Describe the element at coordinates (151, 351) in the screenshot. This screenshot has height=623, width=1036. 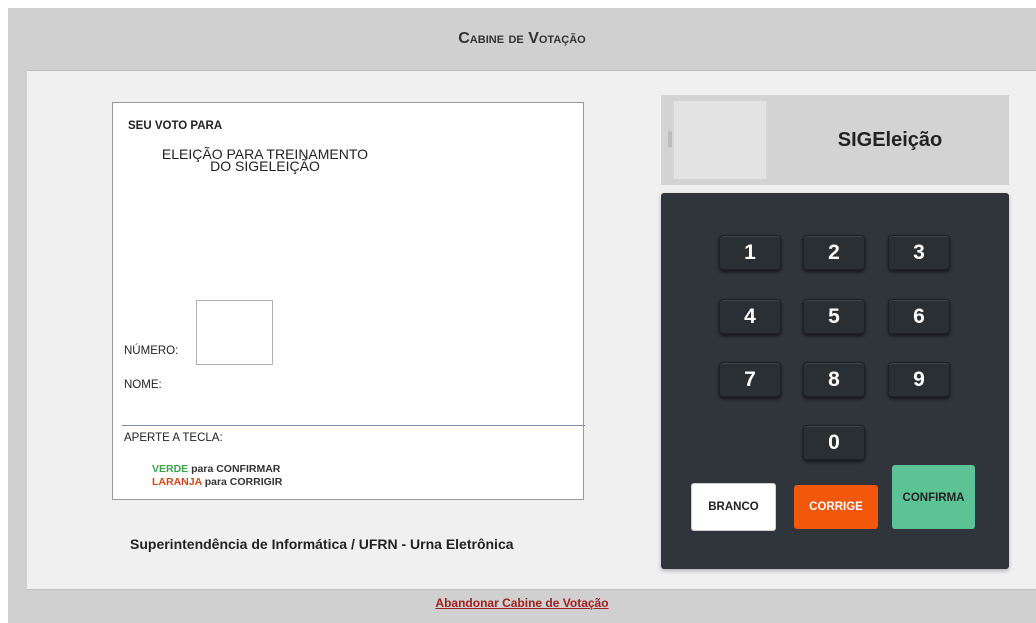
I see `numero-label: NÚMERO:` at that location.